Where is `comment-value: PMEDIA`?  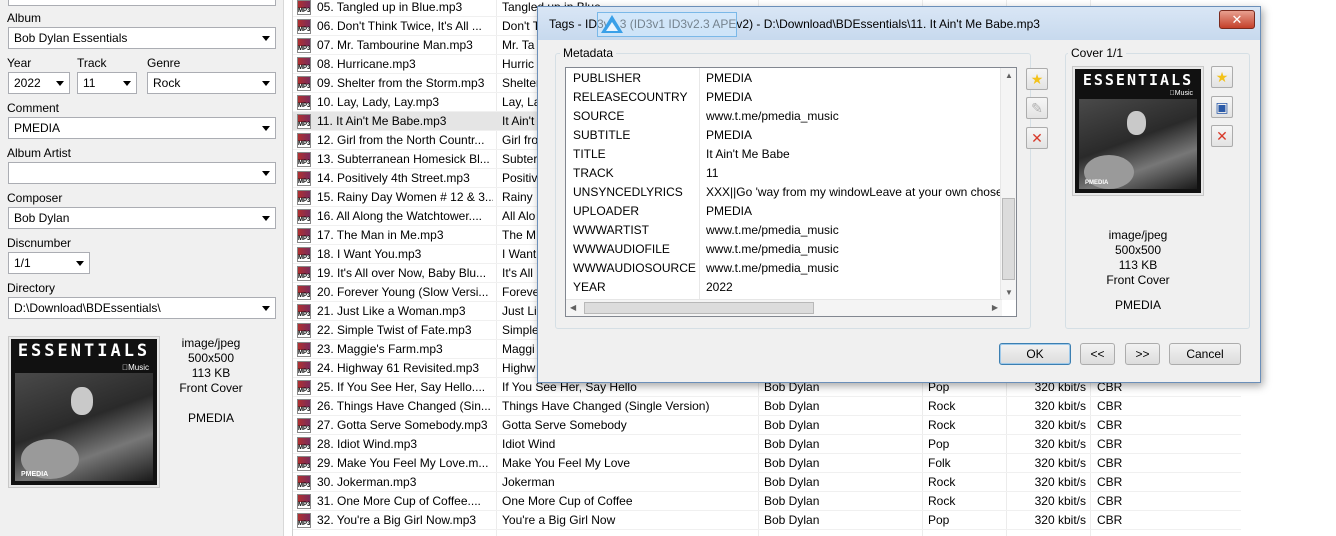
comment-value: PMEDIA is located at coordinates (37, 128).